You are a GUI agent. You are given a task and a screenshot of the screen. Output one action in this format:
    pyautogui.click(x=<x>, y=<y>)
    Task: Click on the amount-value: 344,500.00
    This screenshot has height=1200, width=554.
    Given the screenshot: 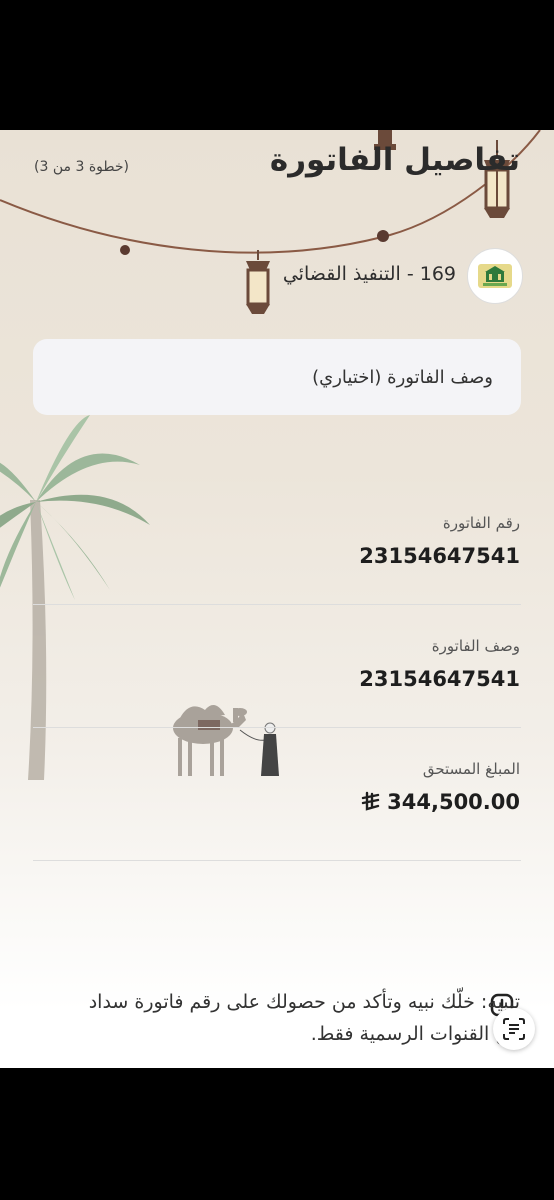 What is the action you would take?
    pyautogui.click(x=439, y=802)
    